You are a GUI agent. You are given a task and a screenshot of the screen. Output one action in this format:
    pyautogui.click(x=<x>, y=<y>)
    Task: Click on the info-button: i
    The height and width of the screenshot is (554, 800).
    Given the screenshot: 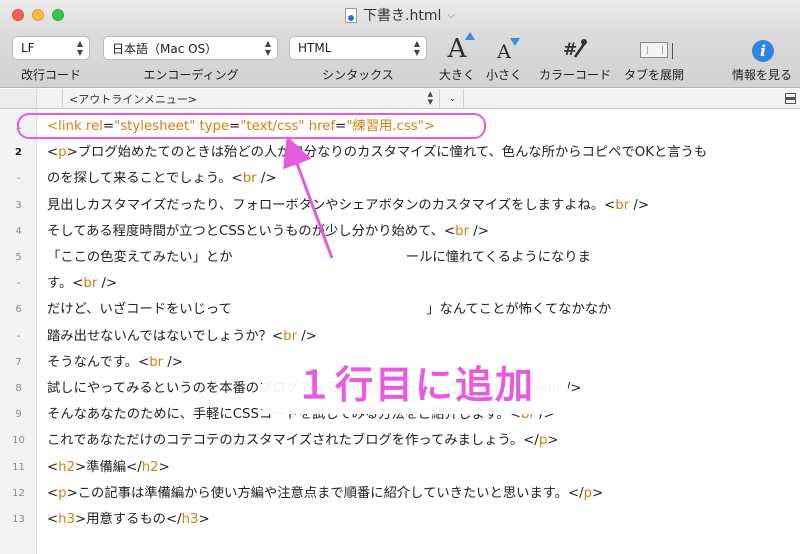 What is the action you would take?
    pyautogui.click(x=763, y=48)
    